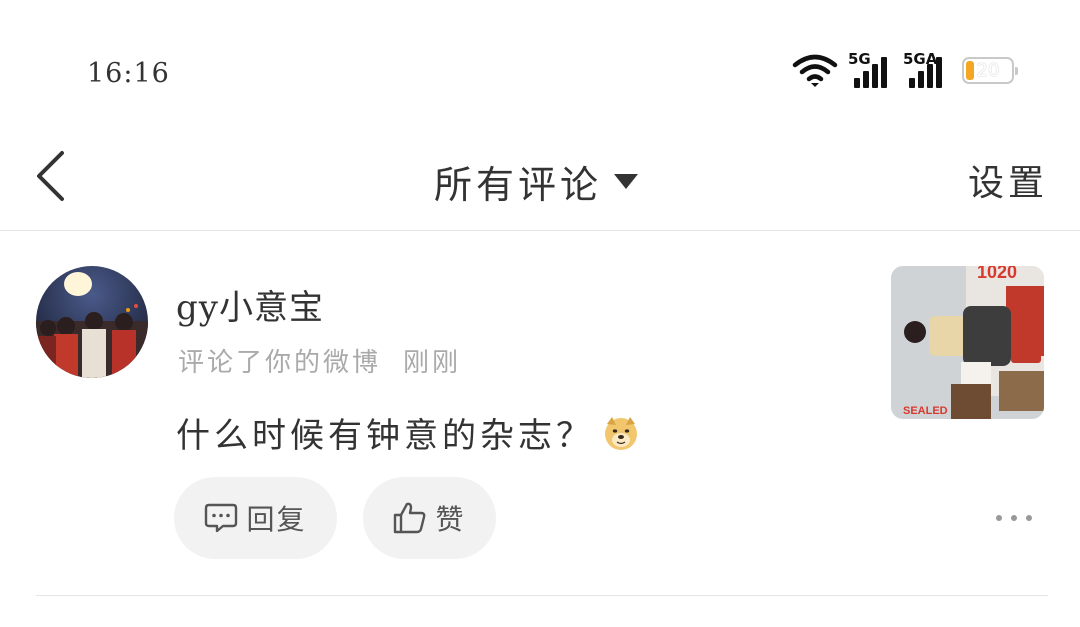 The image size is (1080, 627). I want to click on wifi-icon, so click(815, 70).